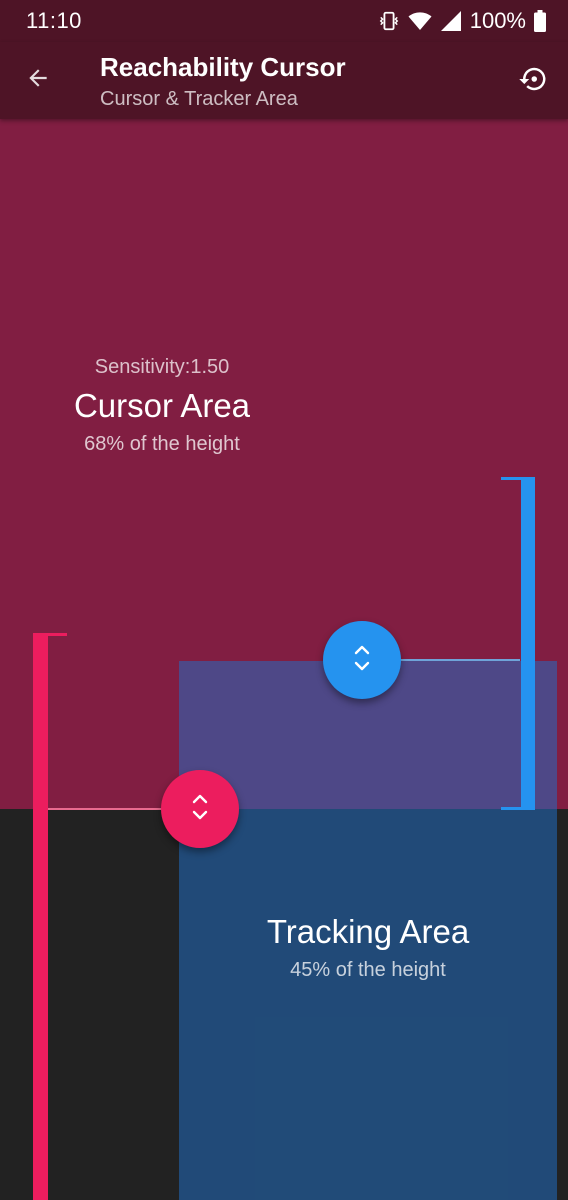 This screenshot has height=1200, width=568. I want to click on status-bar: 11:10 100%, so click(284, 21).